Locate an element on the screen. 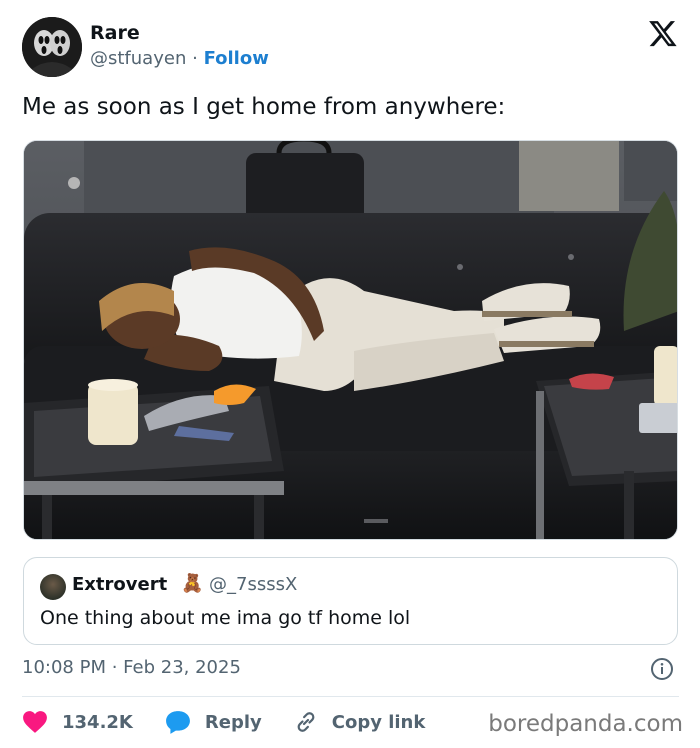 This screenshot has width=700, height=748. follow-button: Follow is located at coordinates (236, 58).